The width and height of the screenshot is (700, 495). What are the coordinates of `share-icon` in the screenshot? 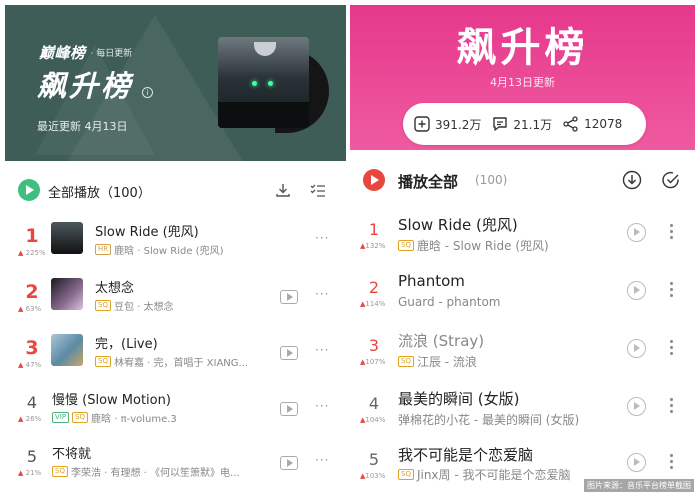 It's located at (570, 124).